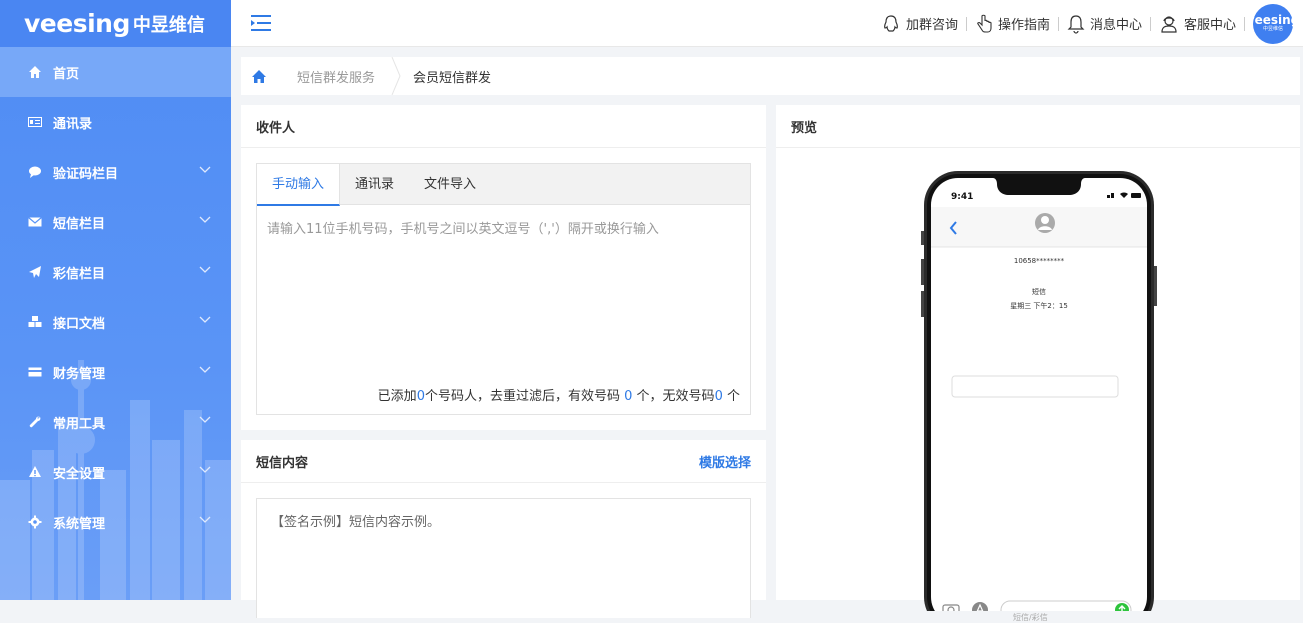  I want to click on breadcrumb-label: 会员短信群发, so click(452, 78).